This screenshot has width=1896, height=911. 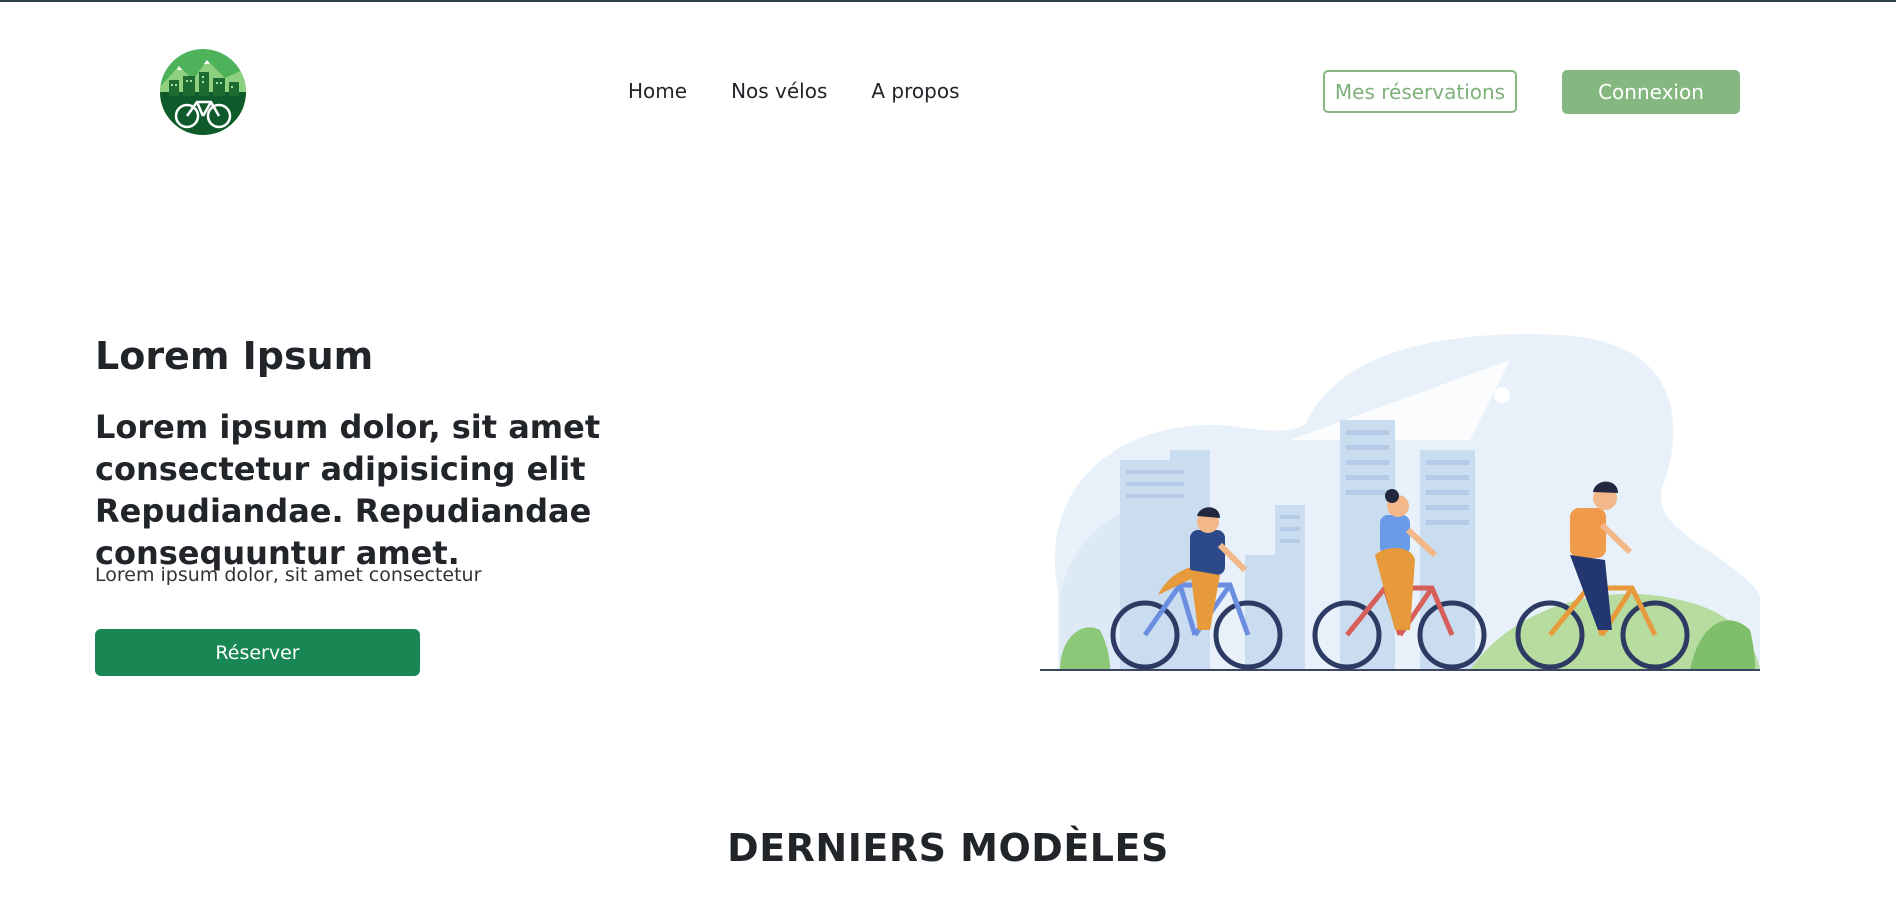 What do you see at coordinates (257, 652) in the screenshot?
I see `reserve-button: Réserver` at bounding box center [257, 652].